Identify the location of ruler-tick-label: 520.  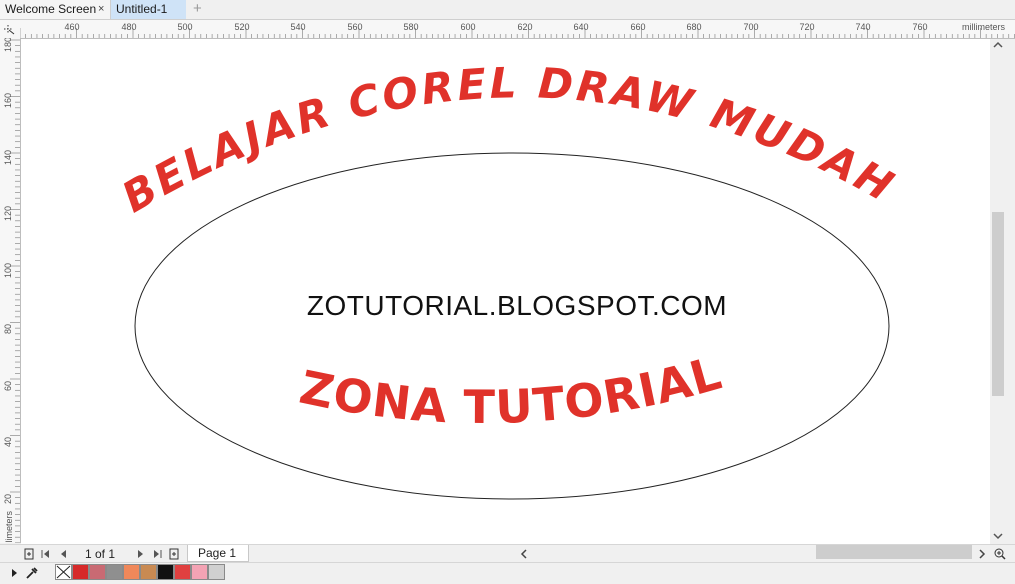
(242, 27).